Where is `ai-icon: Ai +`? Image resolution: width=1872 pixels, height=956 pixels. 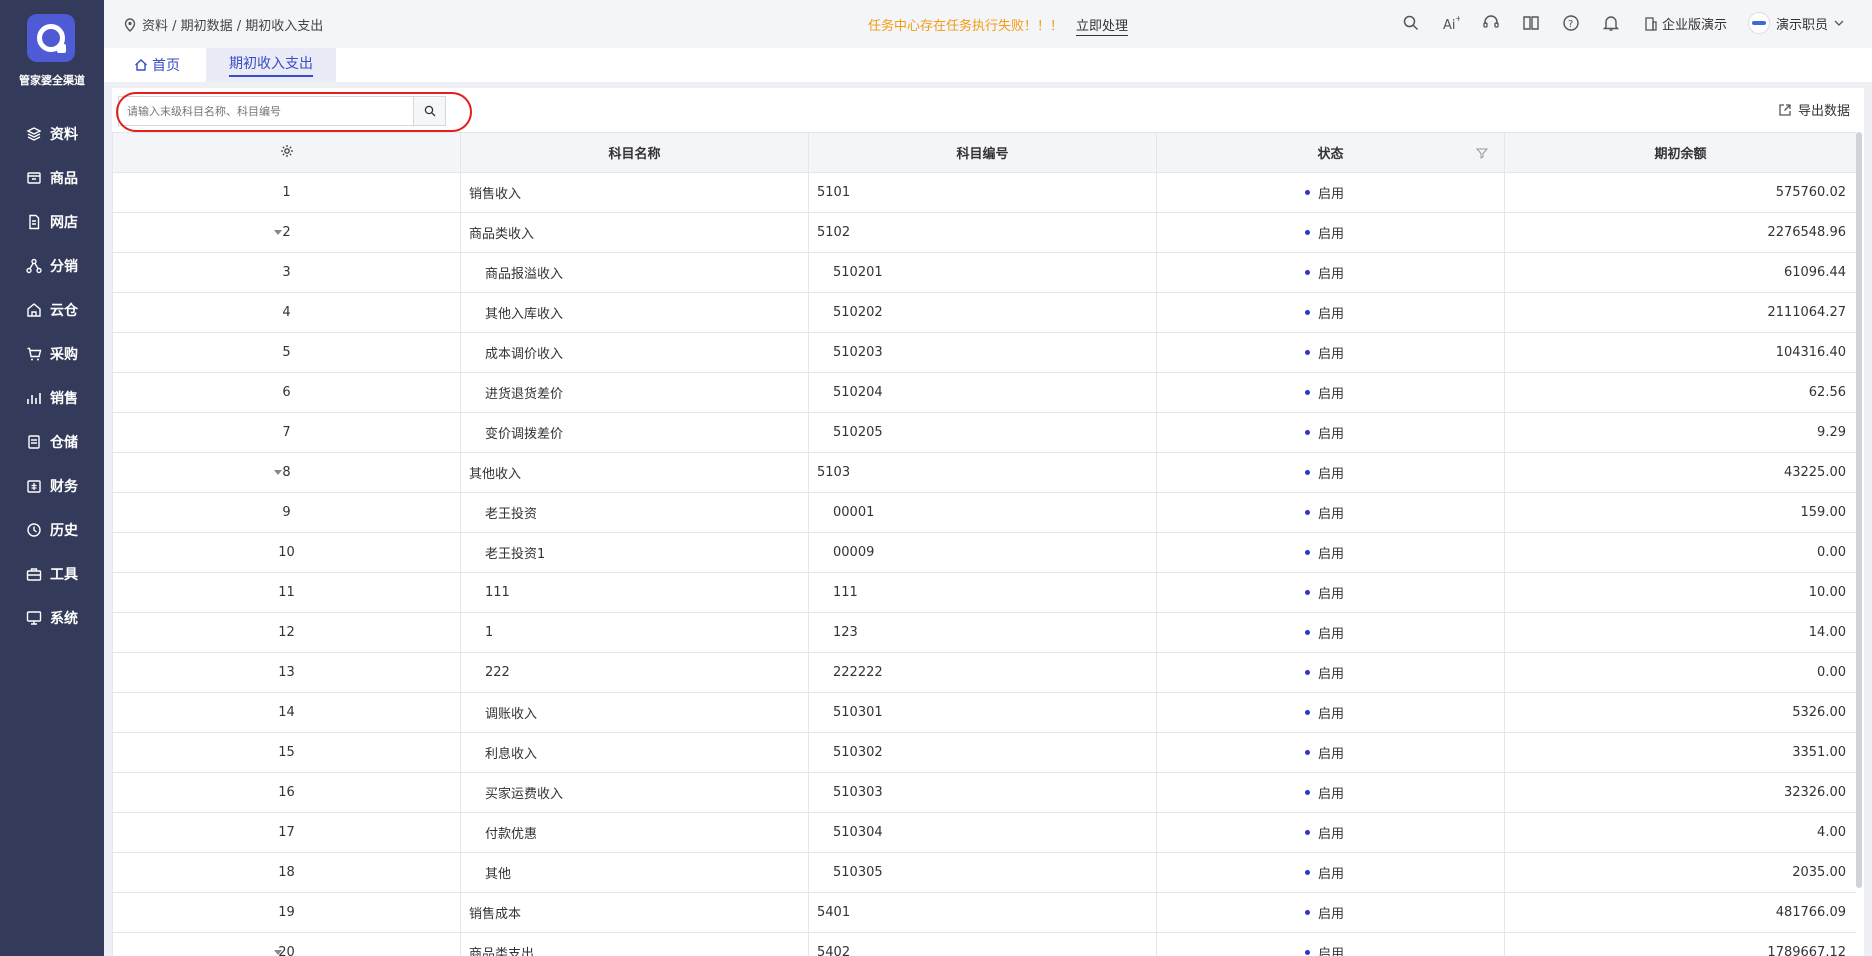
ai-icon: Ai + is located at coordinates (1451, 23).